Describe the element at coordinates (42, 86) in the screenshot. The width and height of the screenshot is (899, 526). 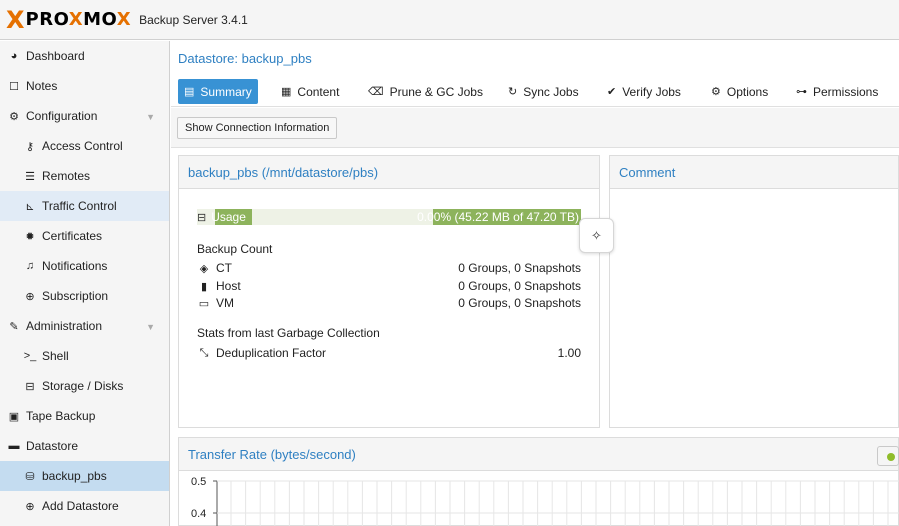
I see `sidebar-item-label: Notes` at that location.